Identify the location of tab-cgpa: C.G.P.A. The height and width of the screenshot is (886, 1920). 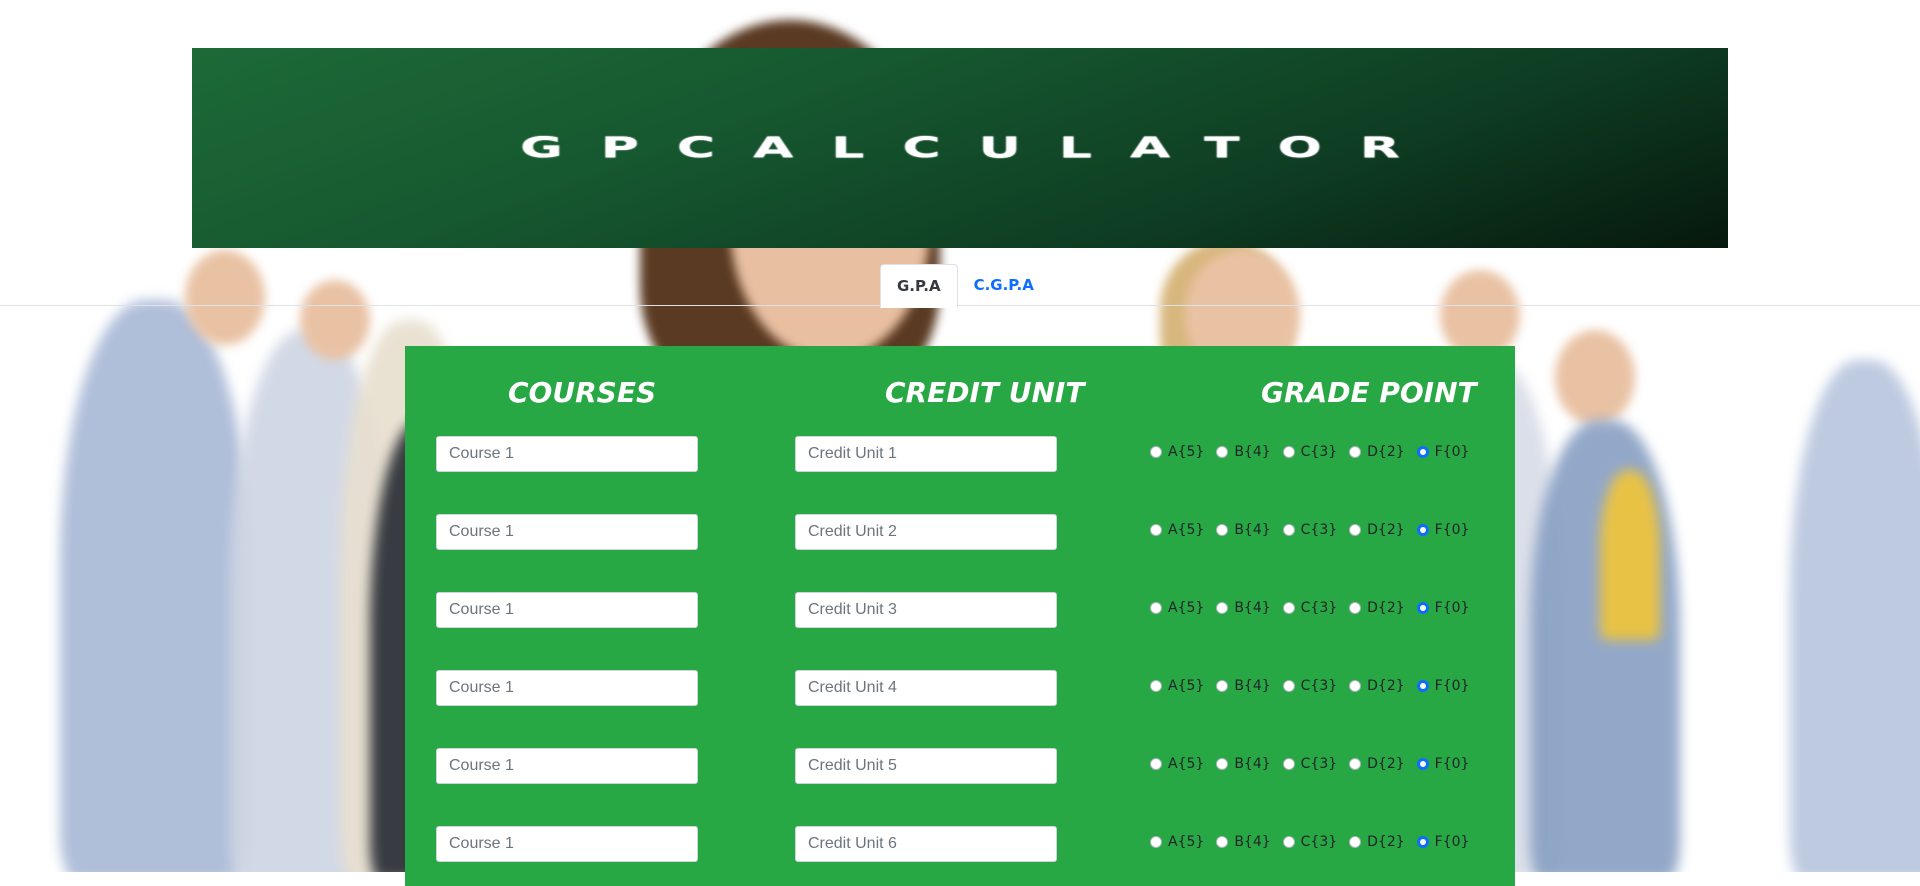
(1004, 286).